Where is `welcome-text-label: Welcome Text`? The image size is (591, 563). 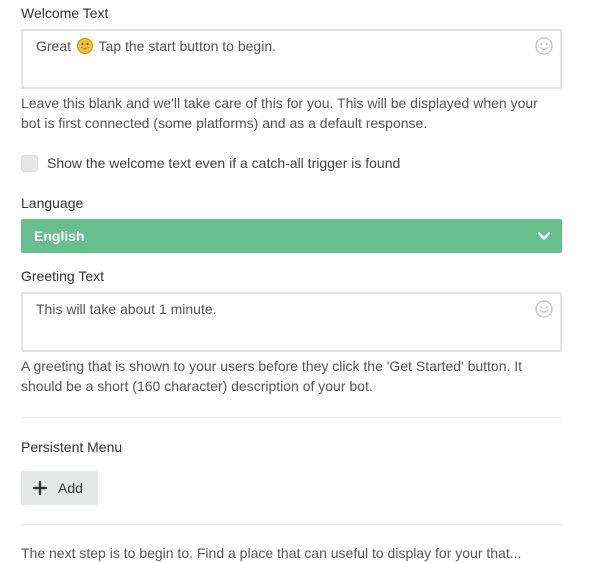 welcome-text-label: Welcome Text is located at coordinates (65, 13).